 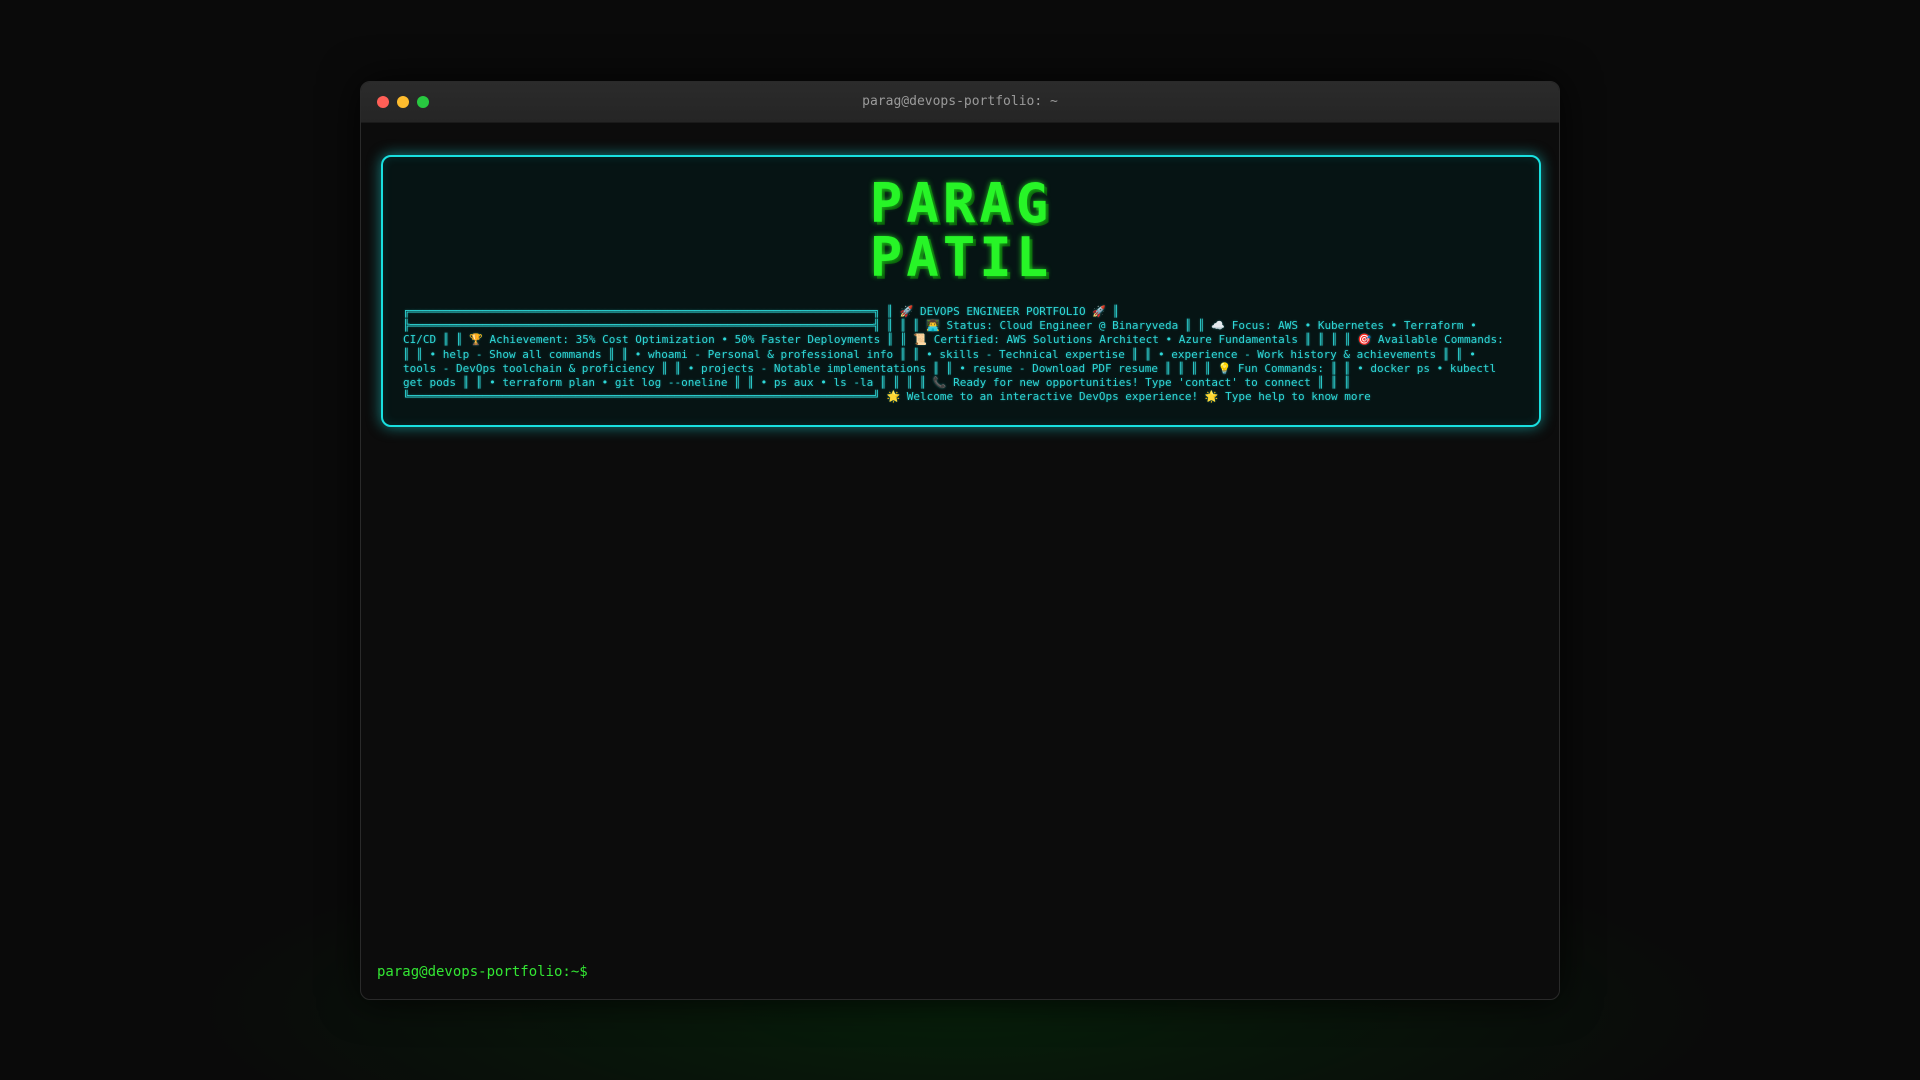 What do you see at coordinates (961, 203) in the screenshot?
I see `name-first-line: PARAG` at bounding box center [961, 203].